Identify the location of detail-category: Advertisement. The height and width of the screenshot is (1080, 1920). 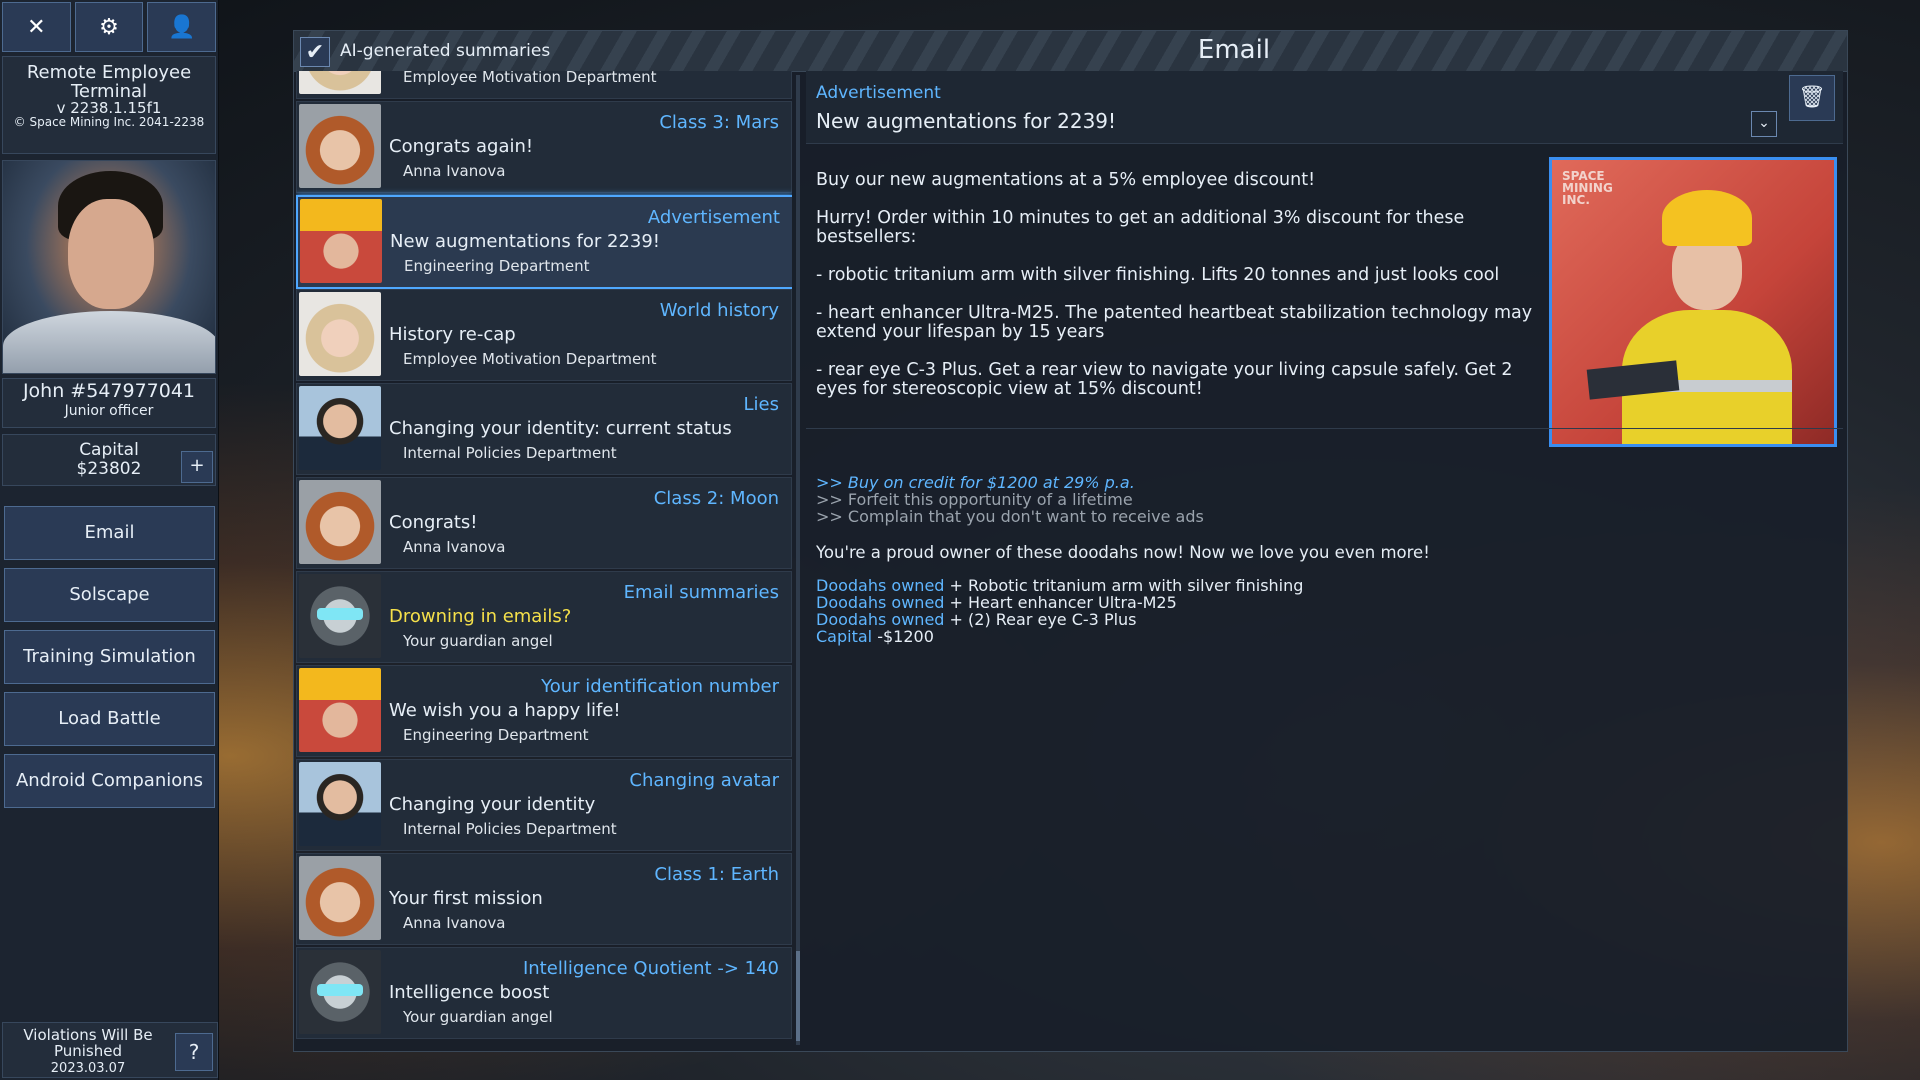
(878, 93).